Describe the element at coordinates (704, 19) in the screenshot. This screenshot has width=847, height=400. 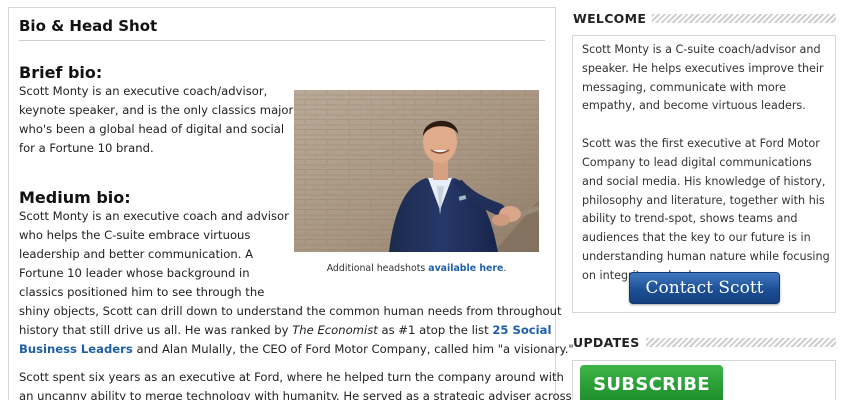
I see `welcome-heading: WELCOME` at that location.